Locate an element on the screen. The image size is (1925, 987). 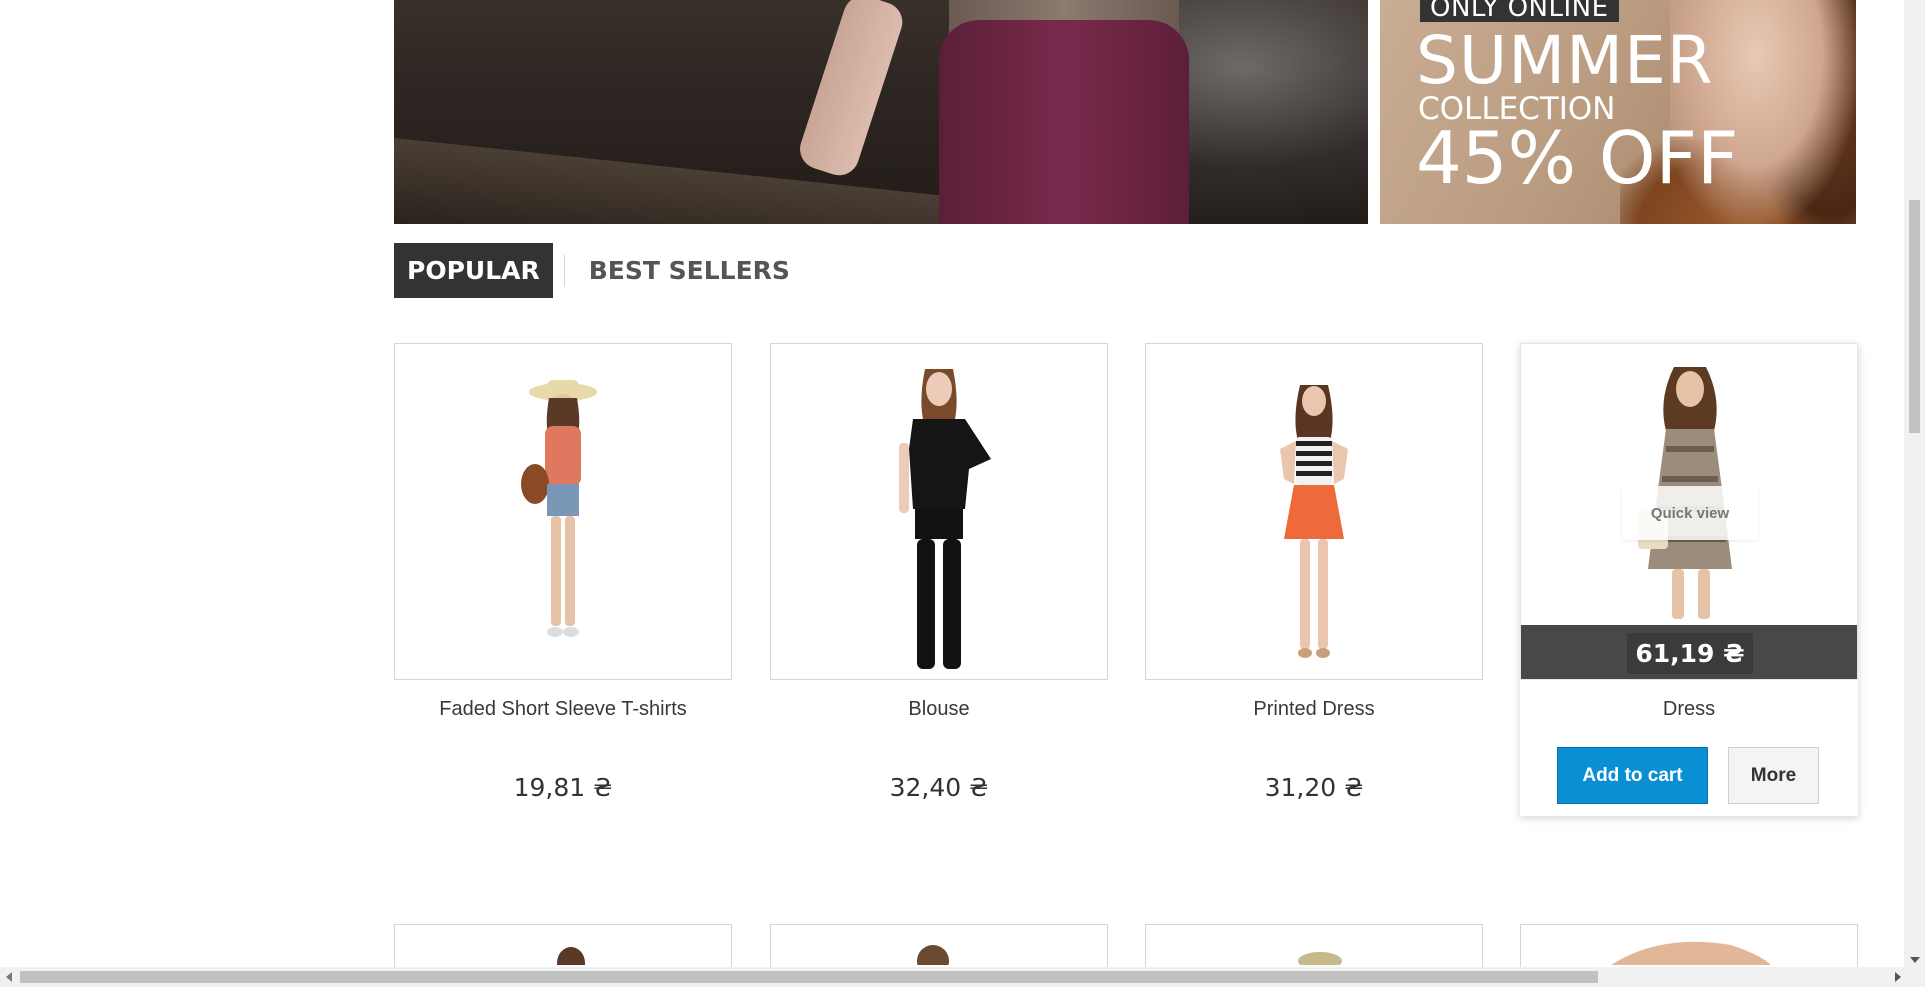
horizontal-scrollbar is located at coordinates (962, 977).